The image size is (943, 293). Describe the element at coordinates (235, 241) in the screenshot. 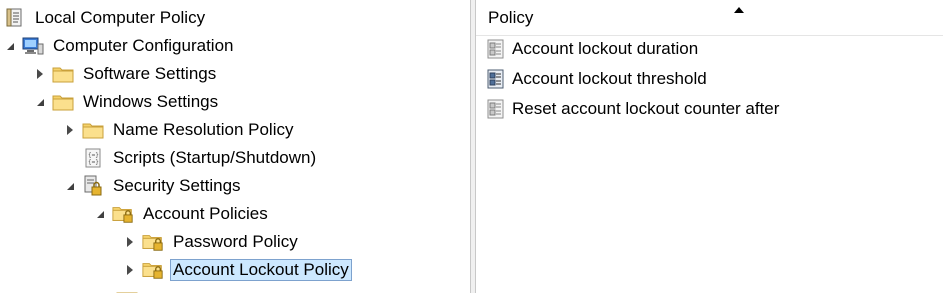

I see `tree-item-label: Password Policy` at that location.